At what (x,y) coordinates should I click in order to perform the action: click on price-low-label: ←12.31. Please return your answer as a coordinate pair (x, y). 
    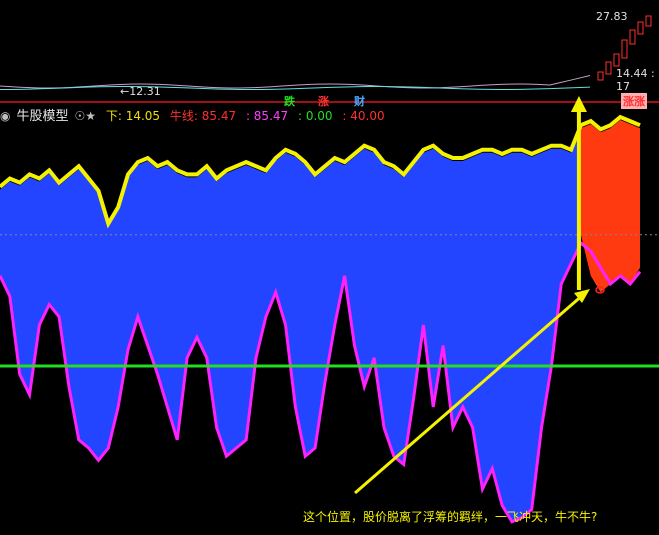
    Looking at the image, I should click on (140, 91).